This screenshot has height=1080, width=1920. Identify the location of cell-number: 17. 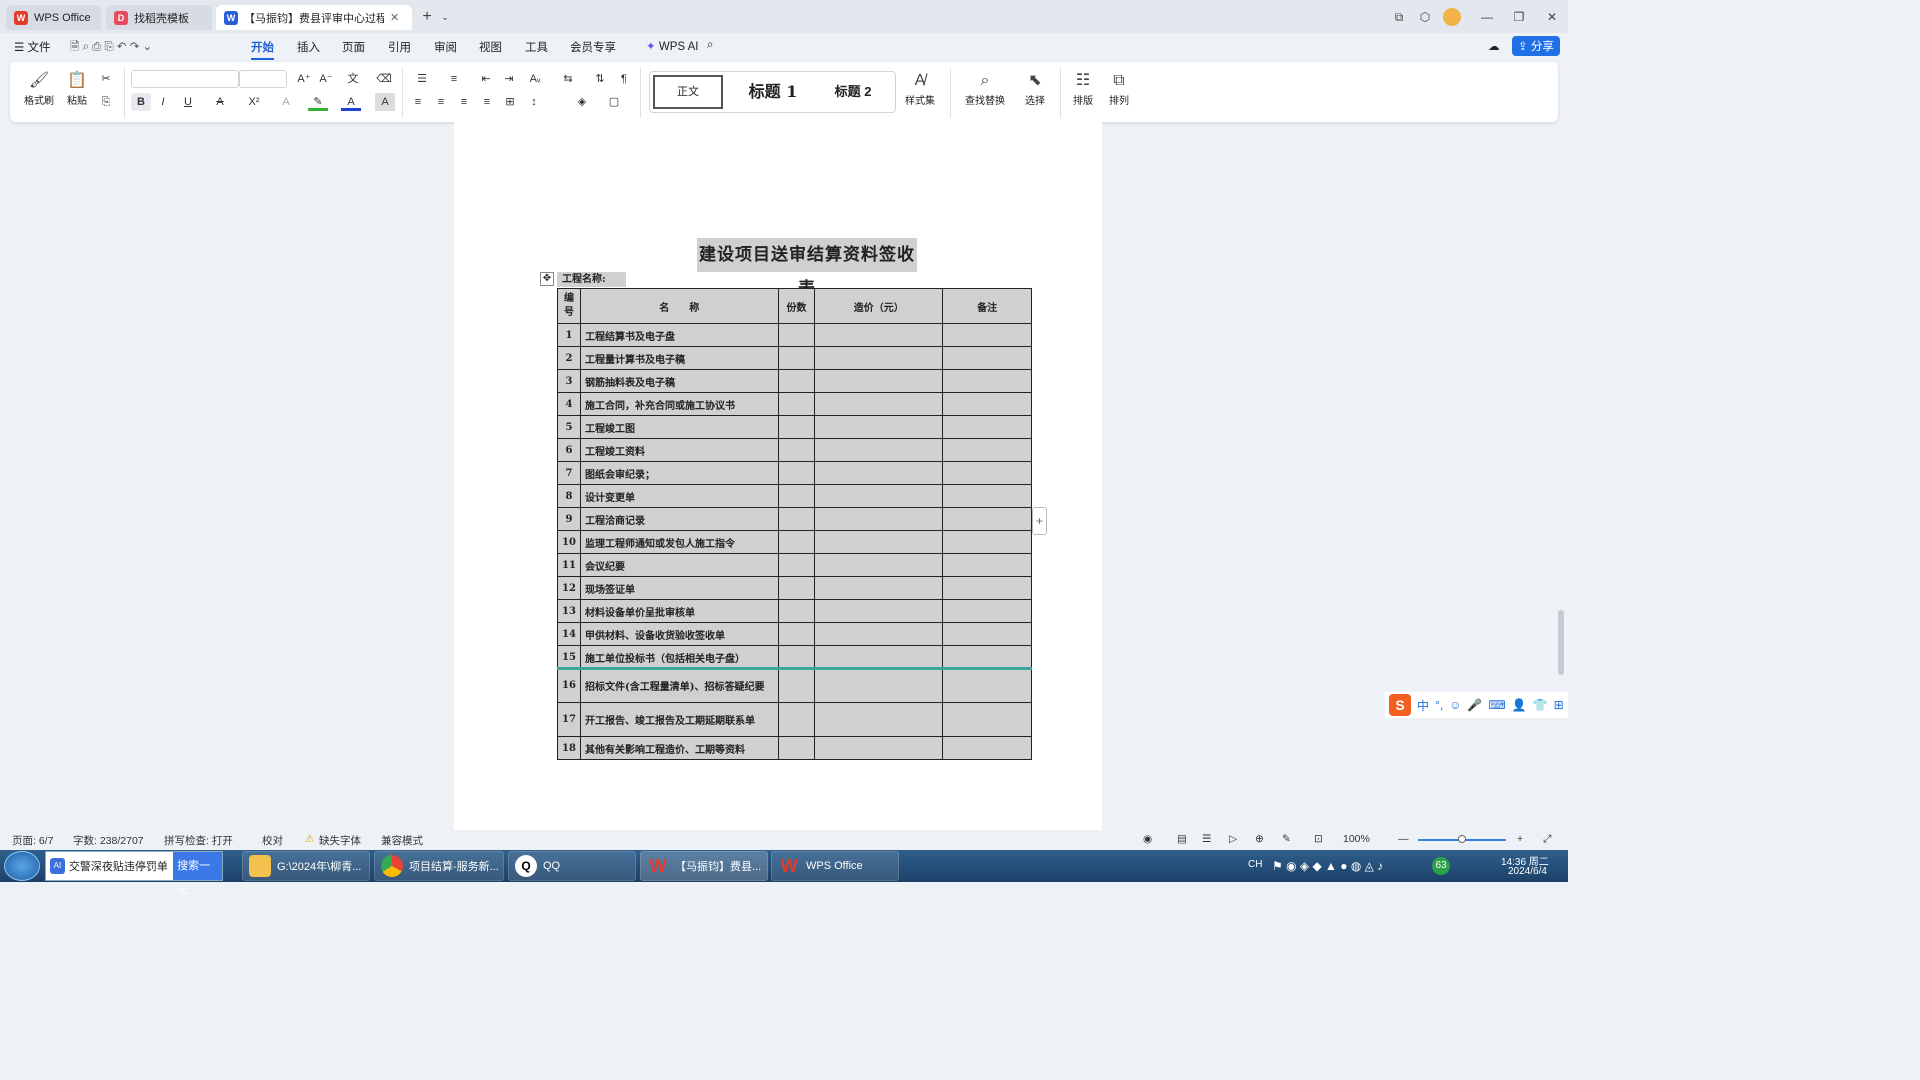
(569, 719).